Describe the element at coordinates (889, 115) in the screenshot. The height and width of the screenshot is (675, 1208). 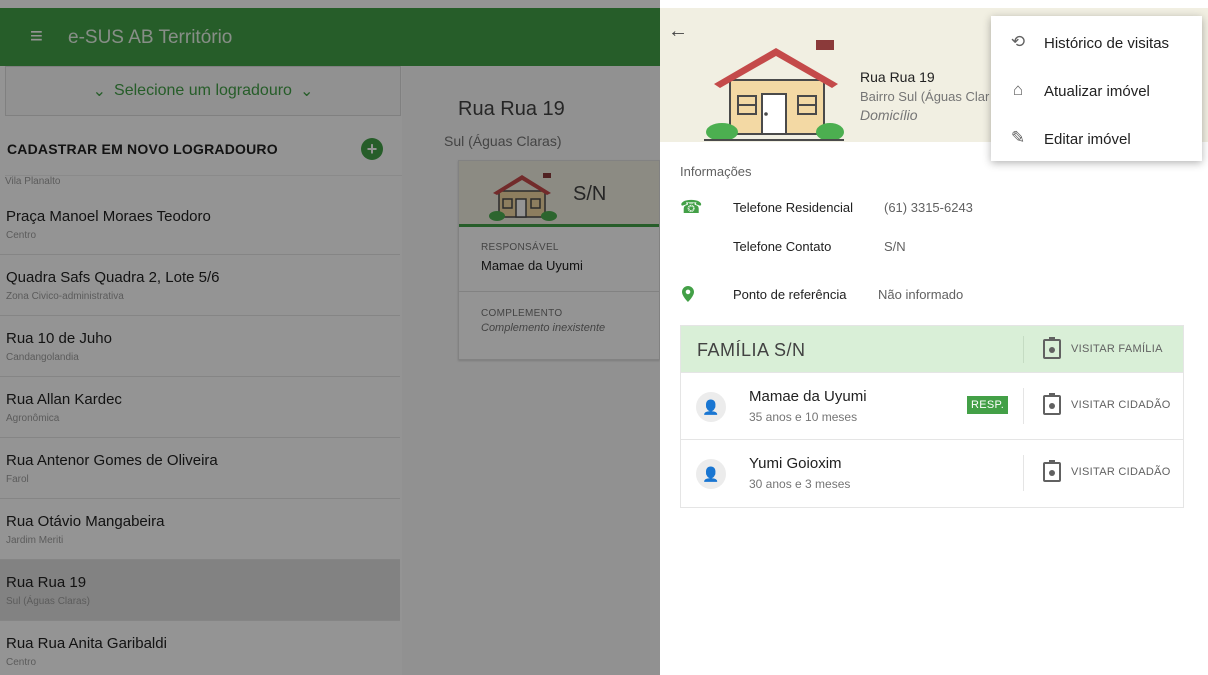
I see `property-type: Domicílio` at that location.